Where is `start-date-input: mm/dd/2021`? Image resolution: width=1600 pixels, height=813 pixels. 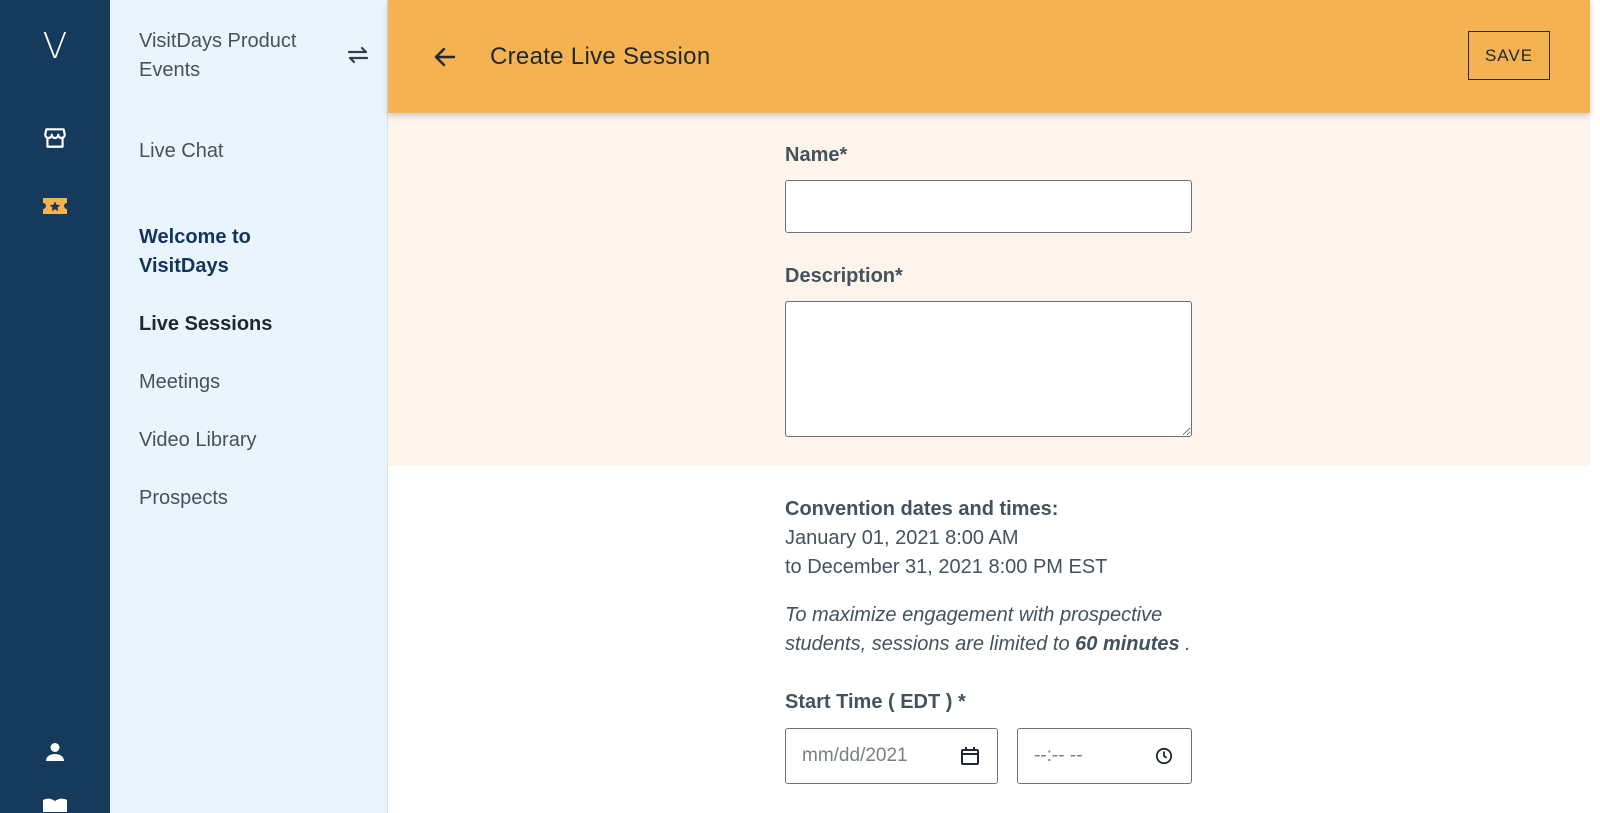 start-date-input: mm/dd/2021 is located at coordinates (891, 756).